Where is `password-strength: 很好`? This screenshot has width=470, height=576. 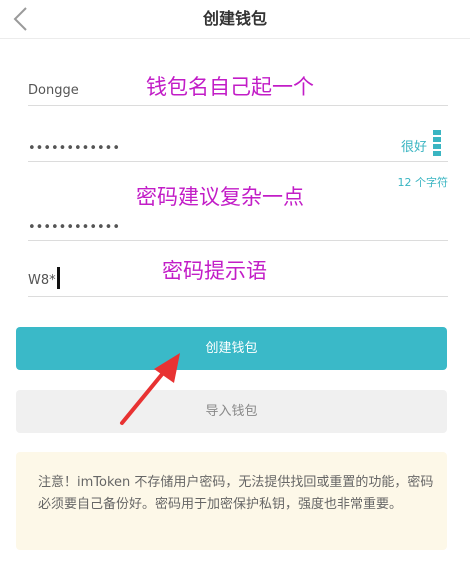
password-strength: 很好 is located at coordinates (421, 143).